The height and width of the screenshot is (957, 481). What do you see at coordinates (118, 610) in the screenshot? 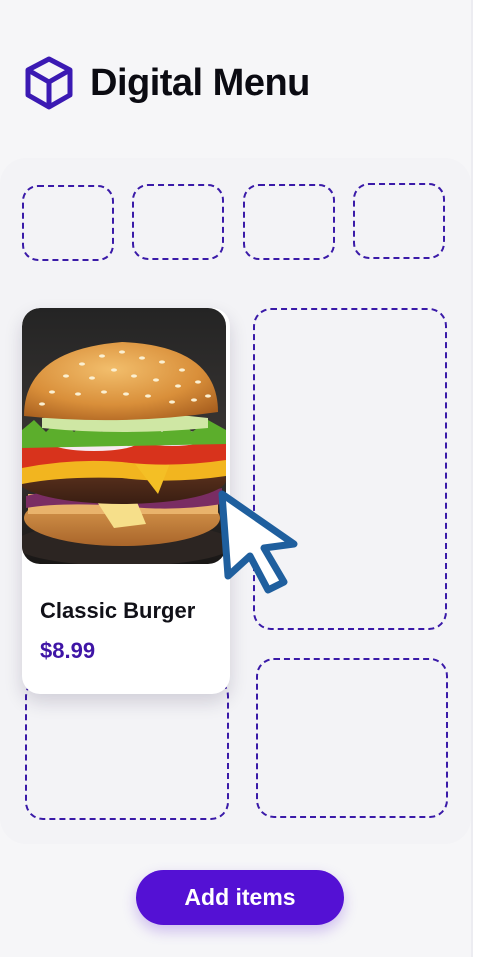
I see `menu-item-name: Classic Burger` at bounding box center [118, 610].